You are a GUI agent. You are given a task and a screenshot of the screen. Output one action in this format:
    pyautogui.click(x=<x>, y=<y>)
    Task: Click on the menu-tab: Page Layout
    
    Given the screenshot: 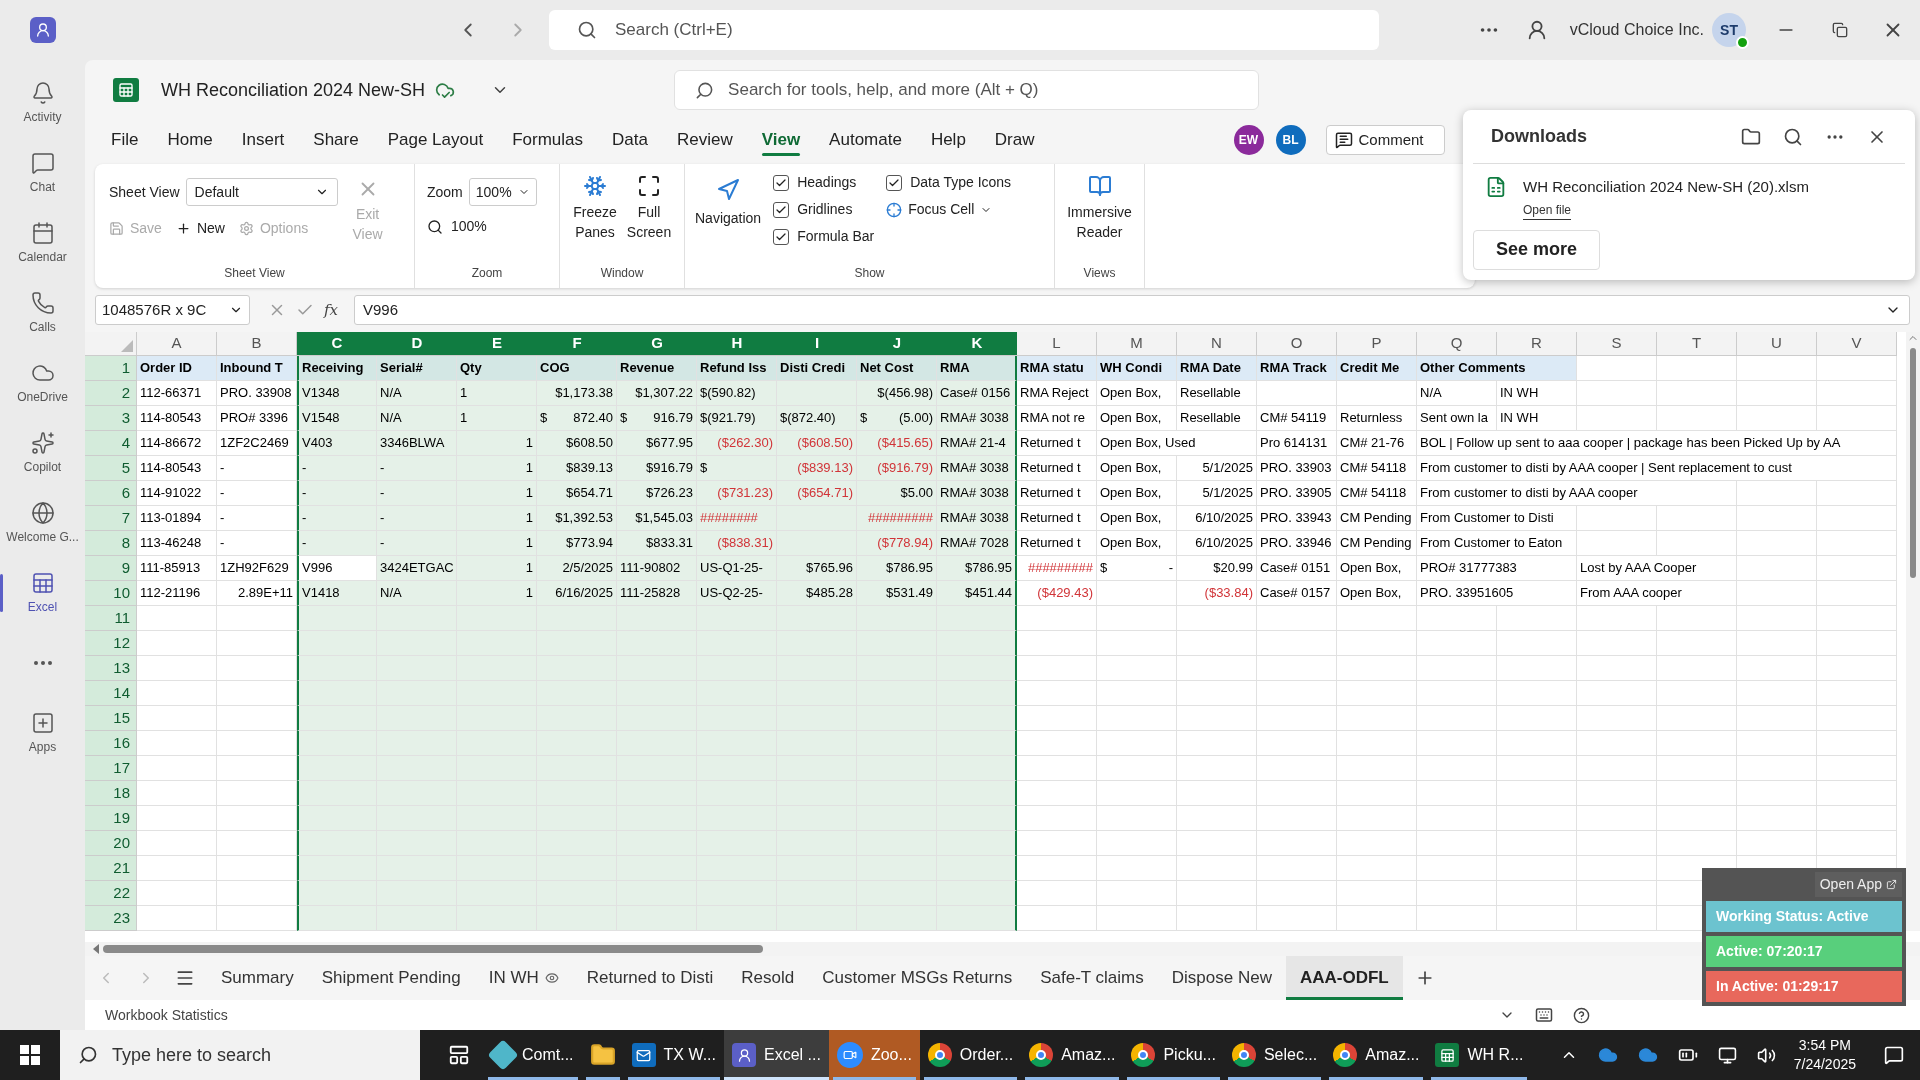 What is the action you would take?
    pyautogui.click(x=435, y=140)
    